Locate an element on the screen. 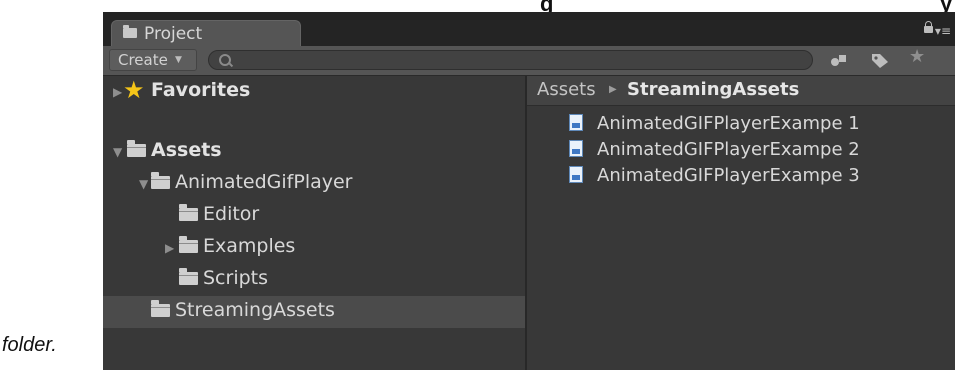  search-input is located at coordinates (519, 60).